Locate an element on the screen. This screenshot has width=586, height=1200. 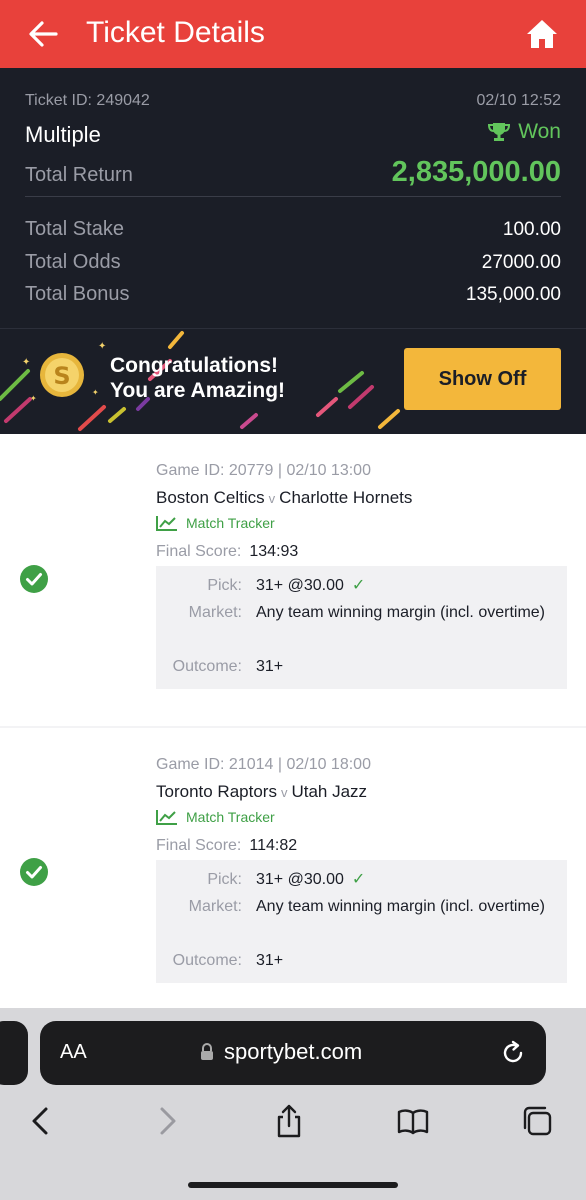
teams: Boston Celtics v Charlotte Hornets is located at coordinates (284, 497).